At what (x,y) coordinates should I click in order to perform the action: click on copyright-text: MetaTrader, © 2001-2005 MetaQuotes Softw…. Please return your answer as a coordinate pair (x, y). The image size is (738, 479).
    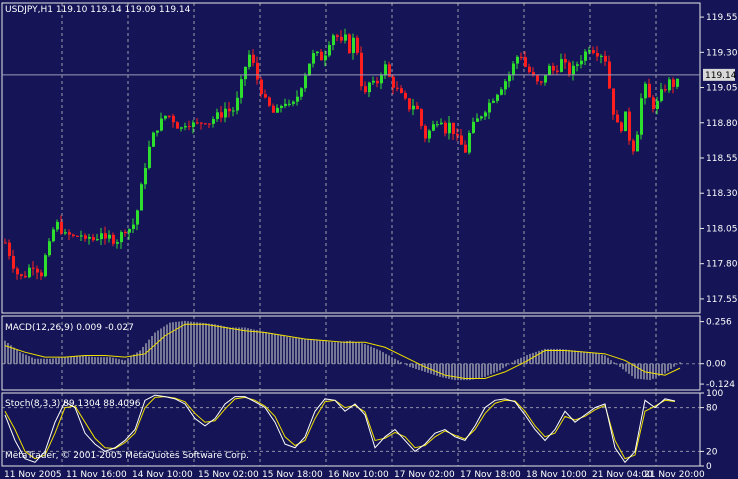
    Looking at the image, I should click on (127, 456).